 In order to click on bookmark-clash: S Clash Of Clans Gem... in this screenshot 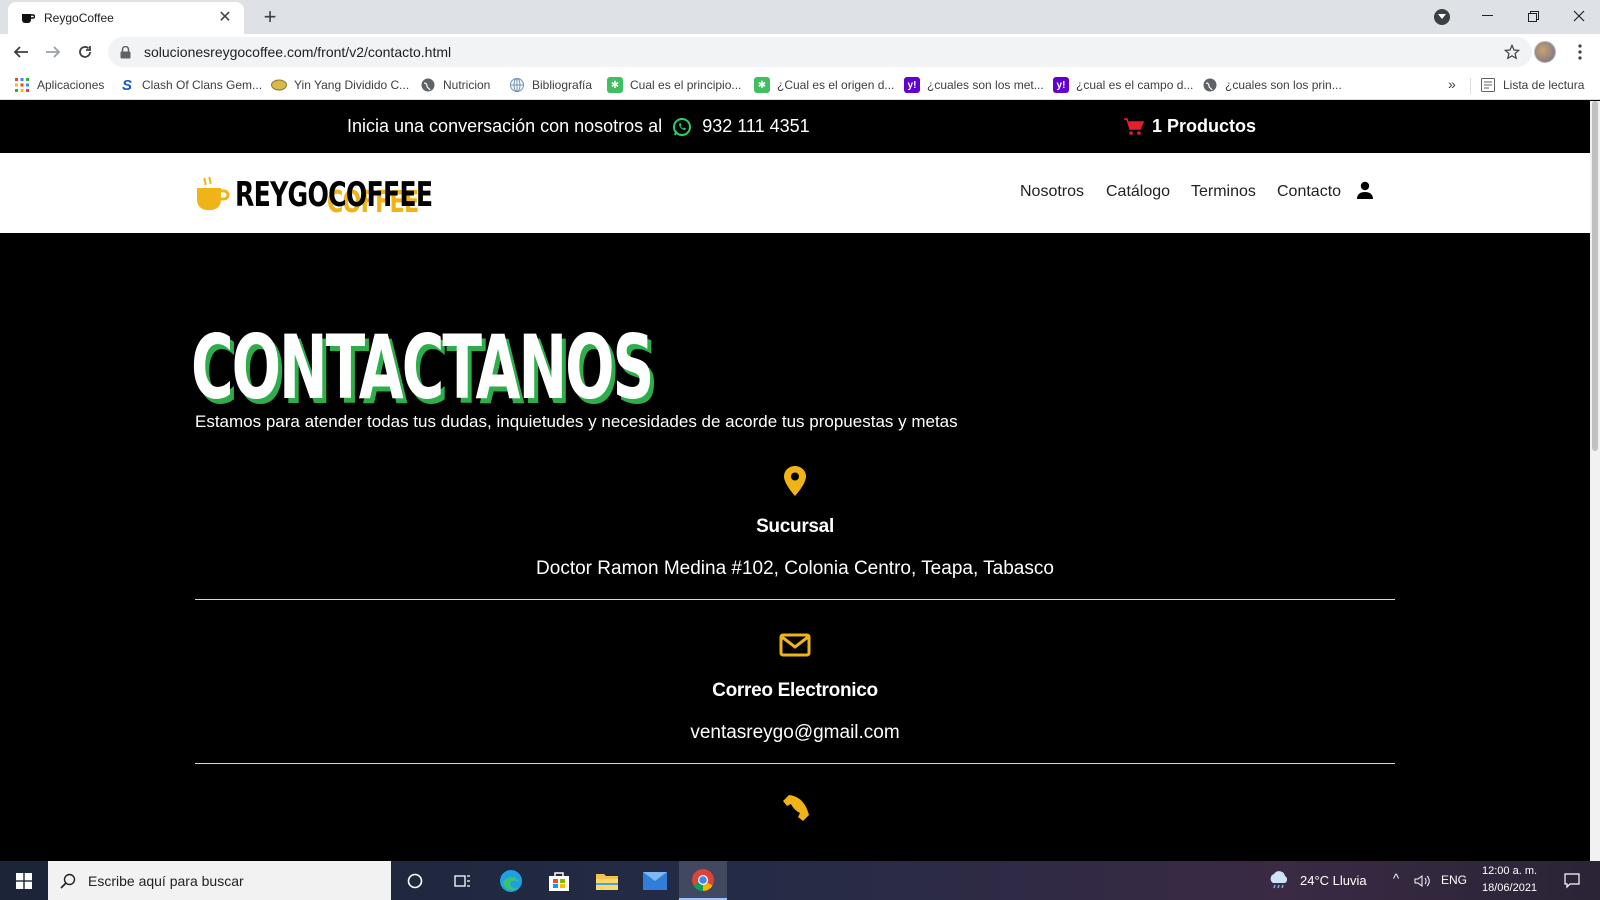, I will do `click(190, 85)`.